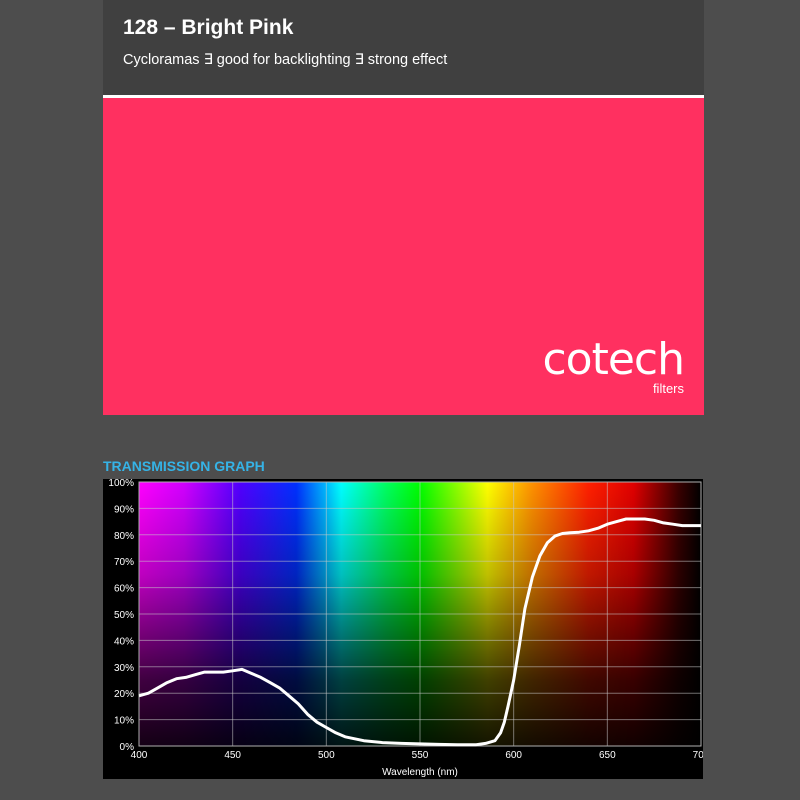 The image size is (800, 800). Describe the element at coordinates (326, 755) in the screenshot. I see `x-tick-label: 500` at that location.